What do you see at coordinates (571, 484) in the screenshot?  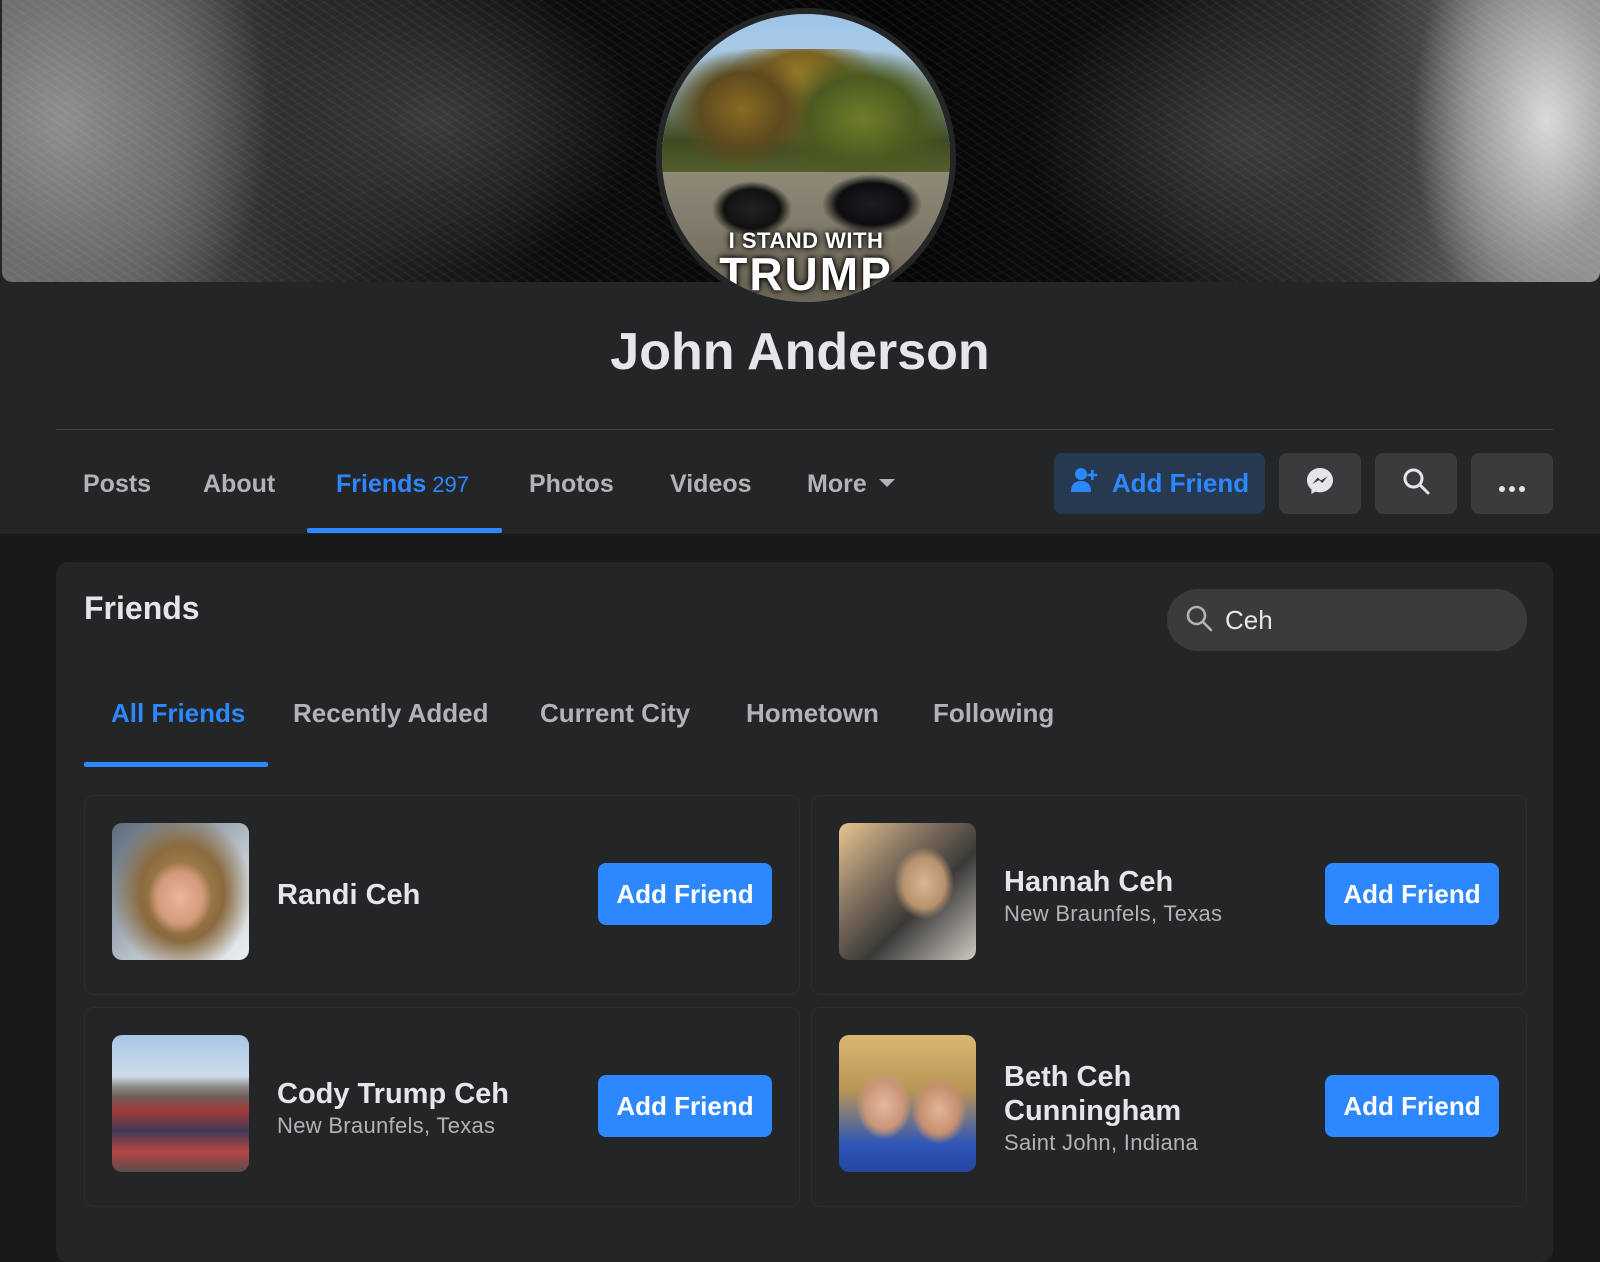 I see `tab-photos-label: Photos` at bounding box center [571, 484].